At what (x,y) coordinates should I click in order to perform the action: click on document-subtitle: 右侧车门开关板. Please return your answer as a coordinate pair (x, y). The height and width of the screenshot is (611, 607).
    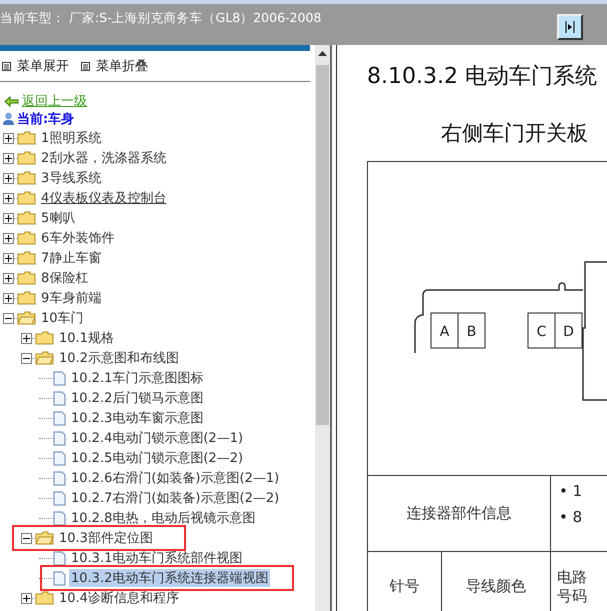
    Looking at the image, I should click on (515, 133).